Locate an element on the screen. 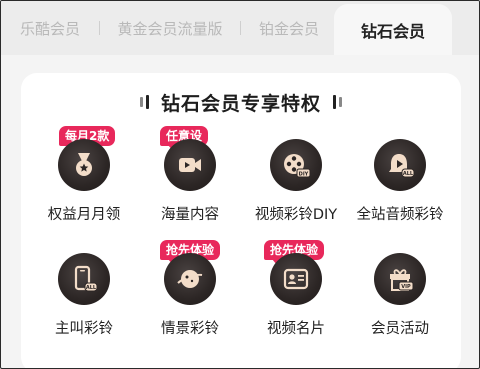 The height and width of the screenshot is (369, 480). privilege-massive-content: 任意设 海量内容 is located at coordinates (190, 182).